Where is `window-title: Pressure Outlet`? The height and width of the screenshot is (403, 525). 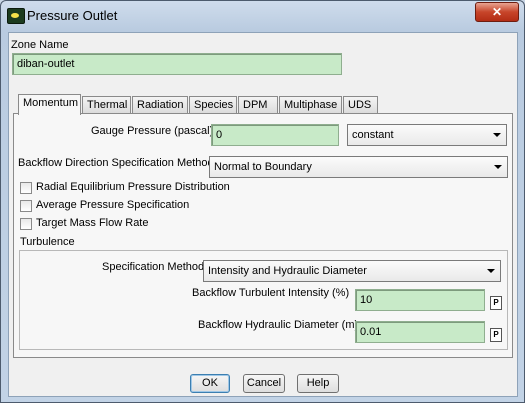
window-title: Pressure Outlet is located at coordinates (72, 15).